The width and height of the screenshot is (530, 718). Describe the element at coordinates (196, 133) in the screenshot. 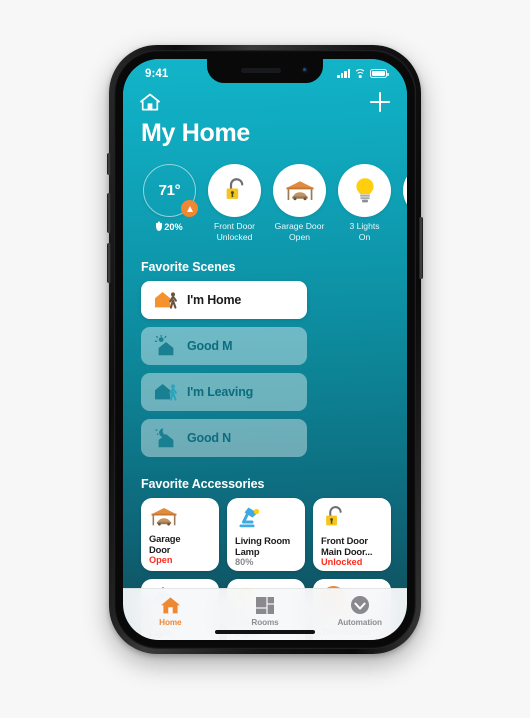

I see `page-title: My Home` at that location.